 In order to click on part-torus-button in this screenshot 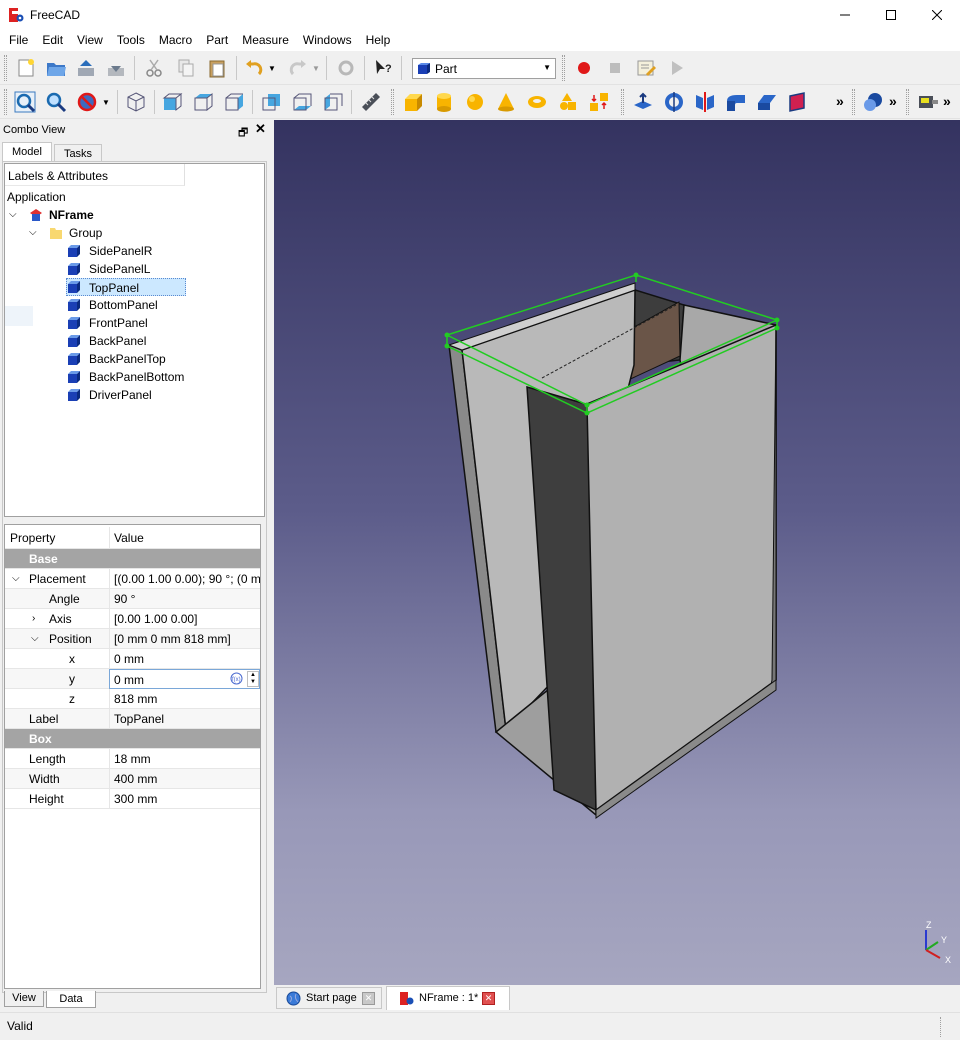, I will do `click(537, 102)`.